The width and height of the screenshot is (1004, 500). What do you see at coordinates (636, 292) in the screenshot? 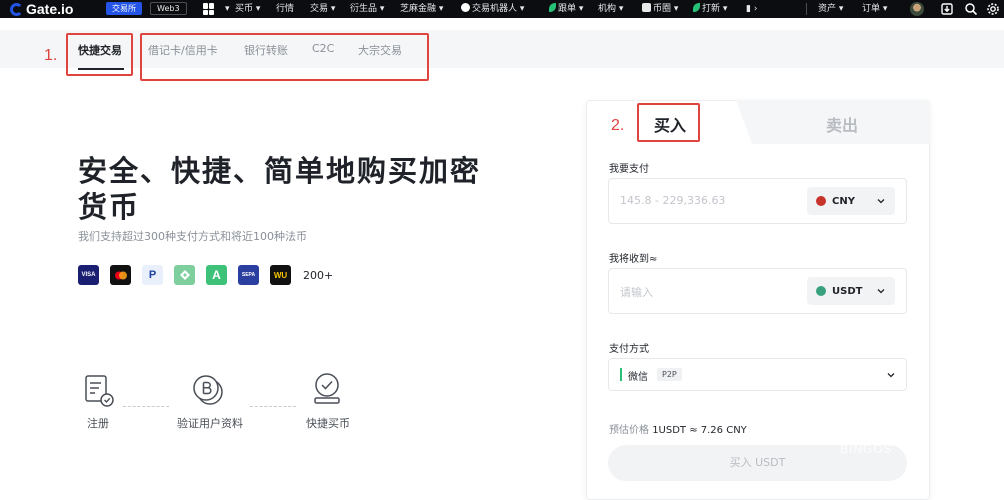
I see `receive-amount-placeholder: 请输入` at bounding box center [636, 292].